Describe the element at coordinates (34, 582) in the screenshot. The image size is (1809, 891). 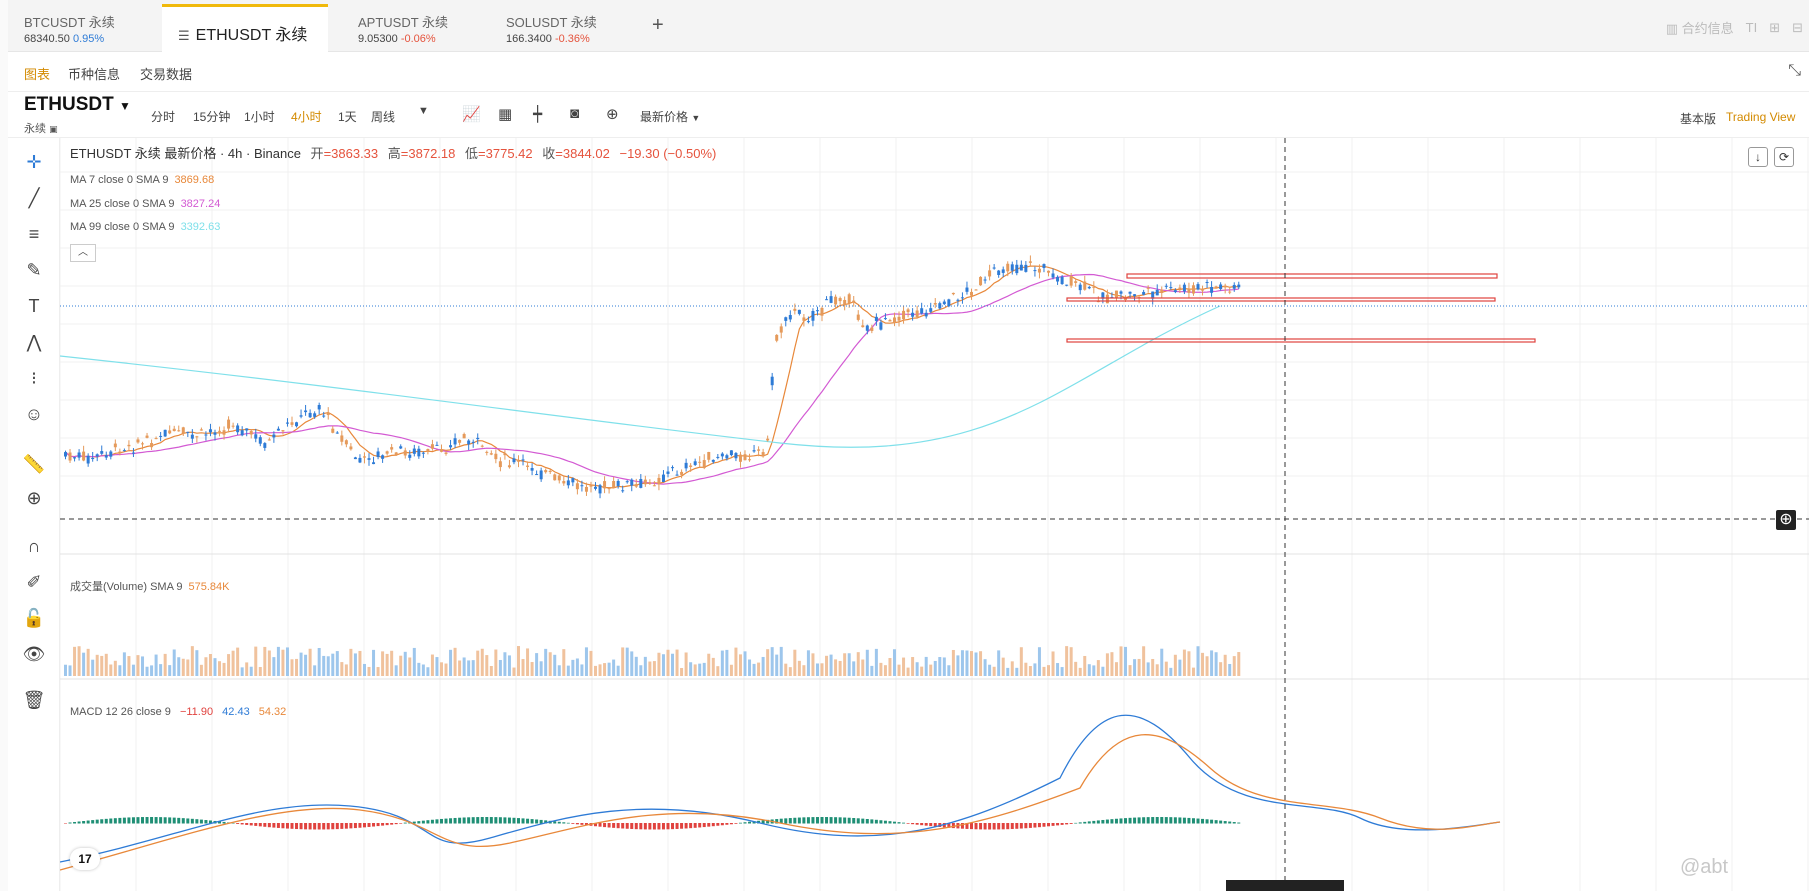
I see `lock-drawing-icon: ✐` at that location.